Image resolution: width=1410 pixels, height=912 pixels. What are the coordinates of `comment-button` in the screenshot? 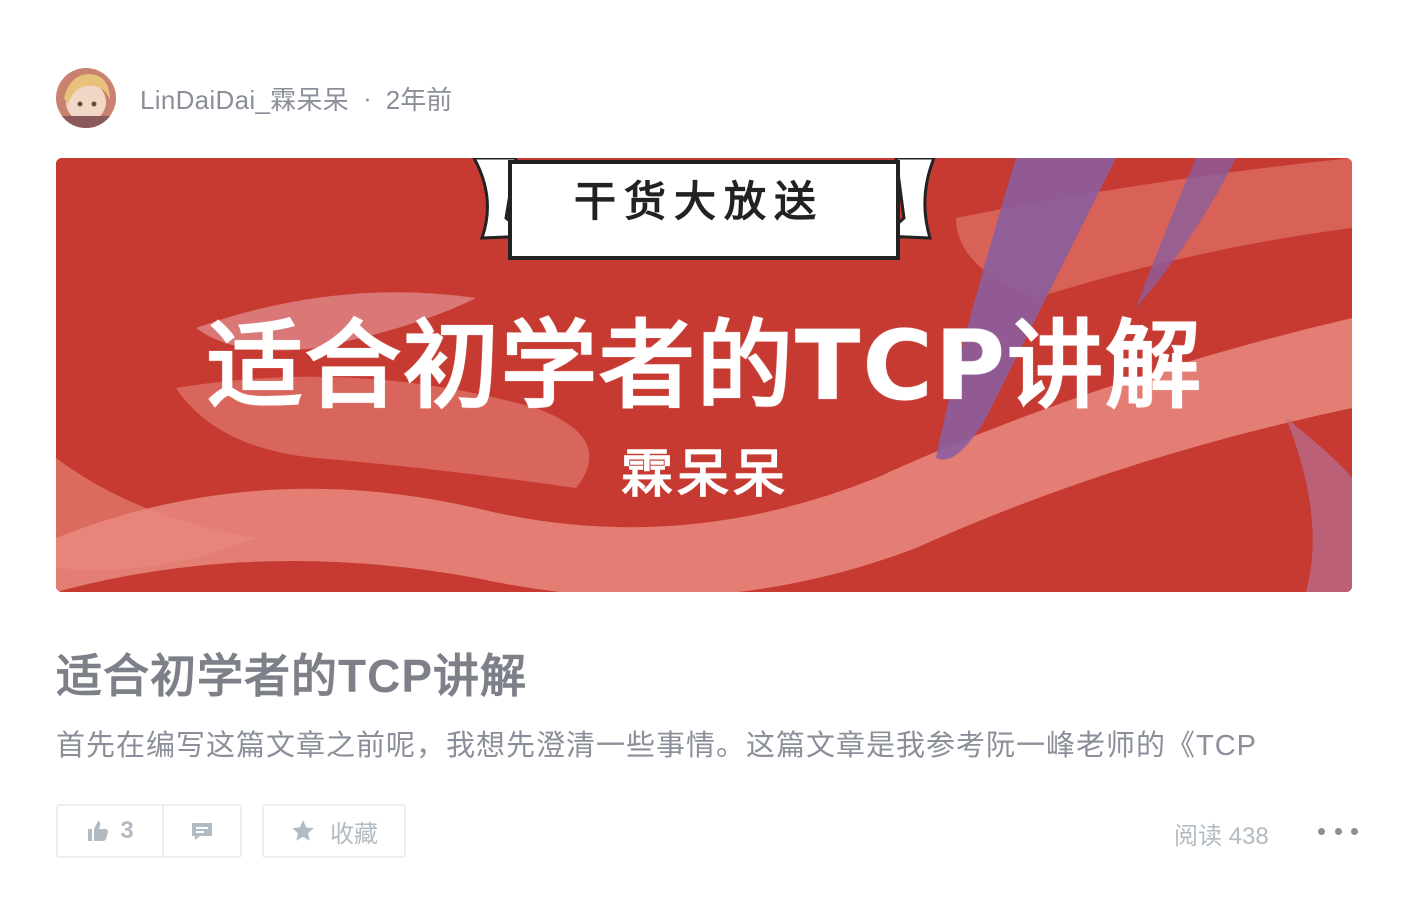 It's located at (202, 831).